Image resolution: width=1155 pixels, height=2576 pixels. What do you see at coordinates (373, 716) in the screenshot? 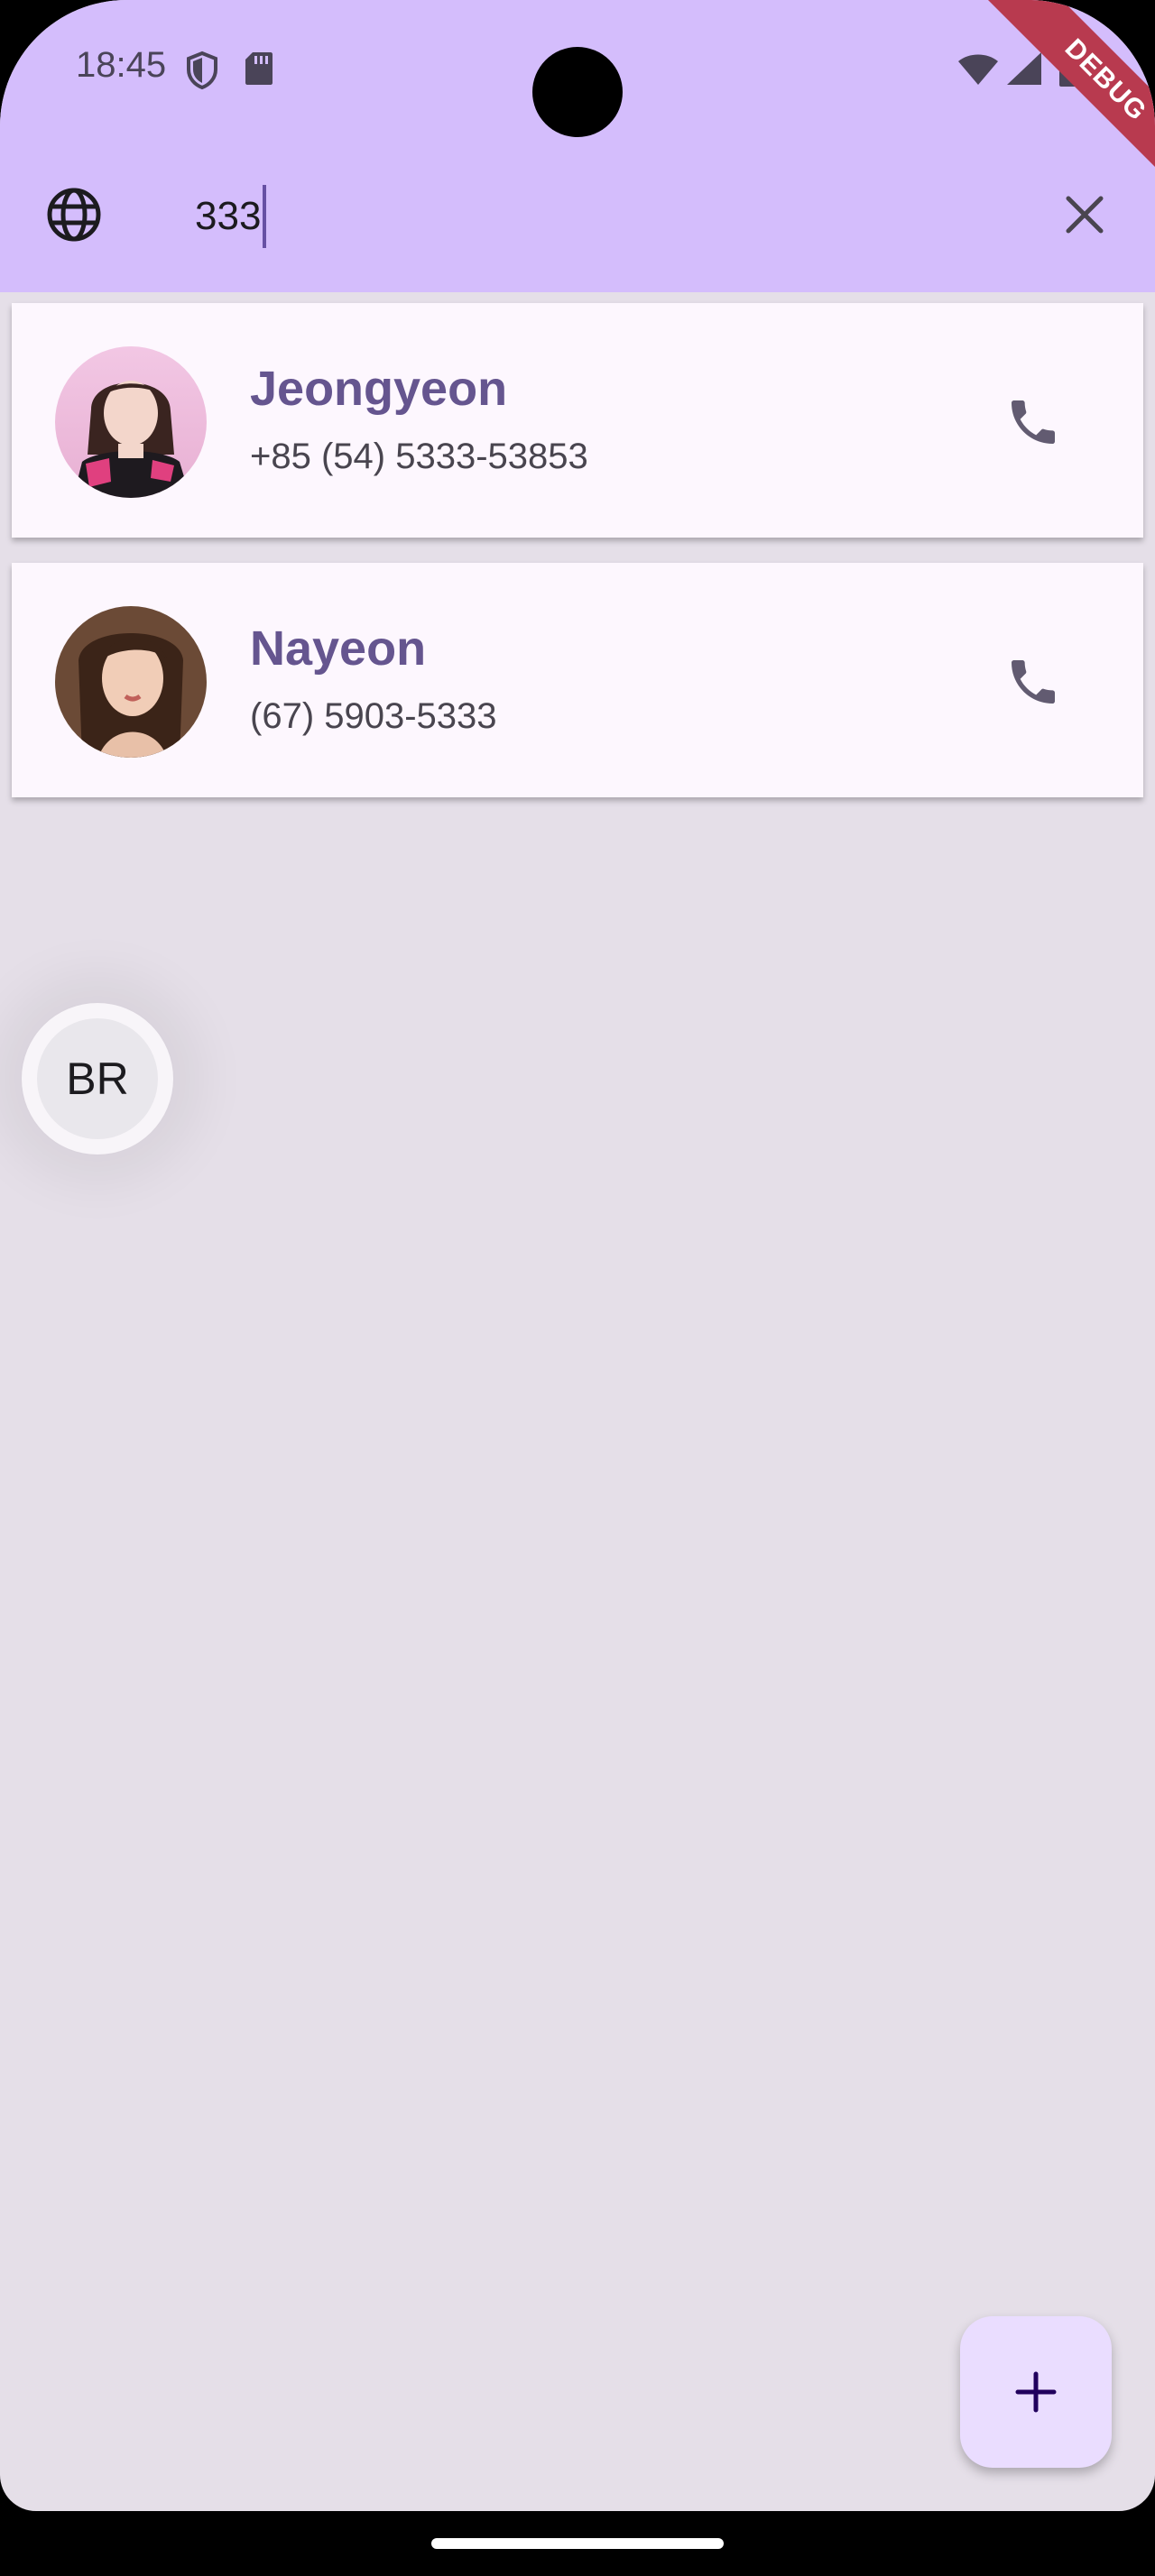
I see `contact-phone: (67) 5903-5333` at bounding box center [373, 716].